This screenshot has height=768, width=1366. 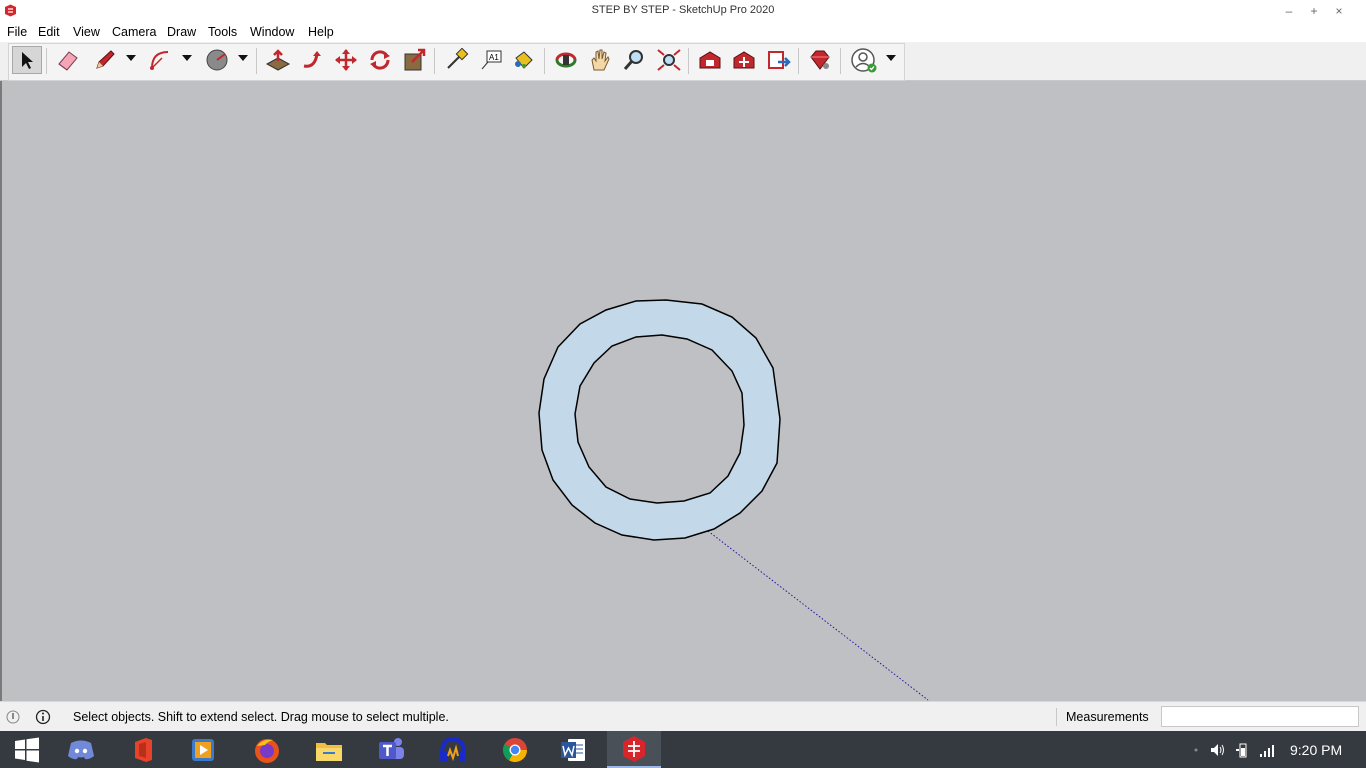 I want to click on menu-window: Window, so click(x=272, y=32).